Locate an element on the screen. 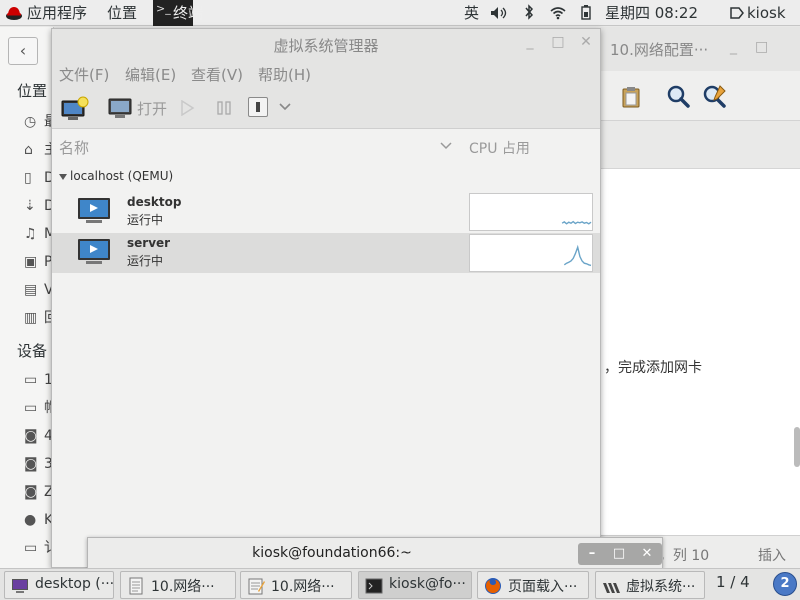 This screenshot has width=800, height=600. sidebar-device-6: ● K is located at coordinates (39, 520).